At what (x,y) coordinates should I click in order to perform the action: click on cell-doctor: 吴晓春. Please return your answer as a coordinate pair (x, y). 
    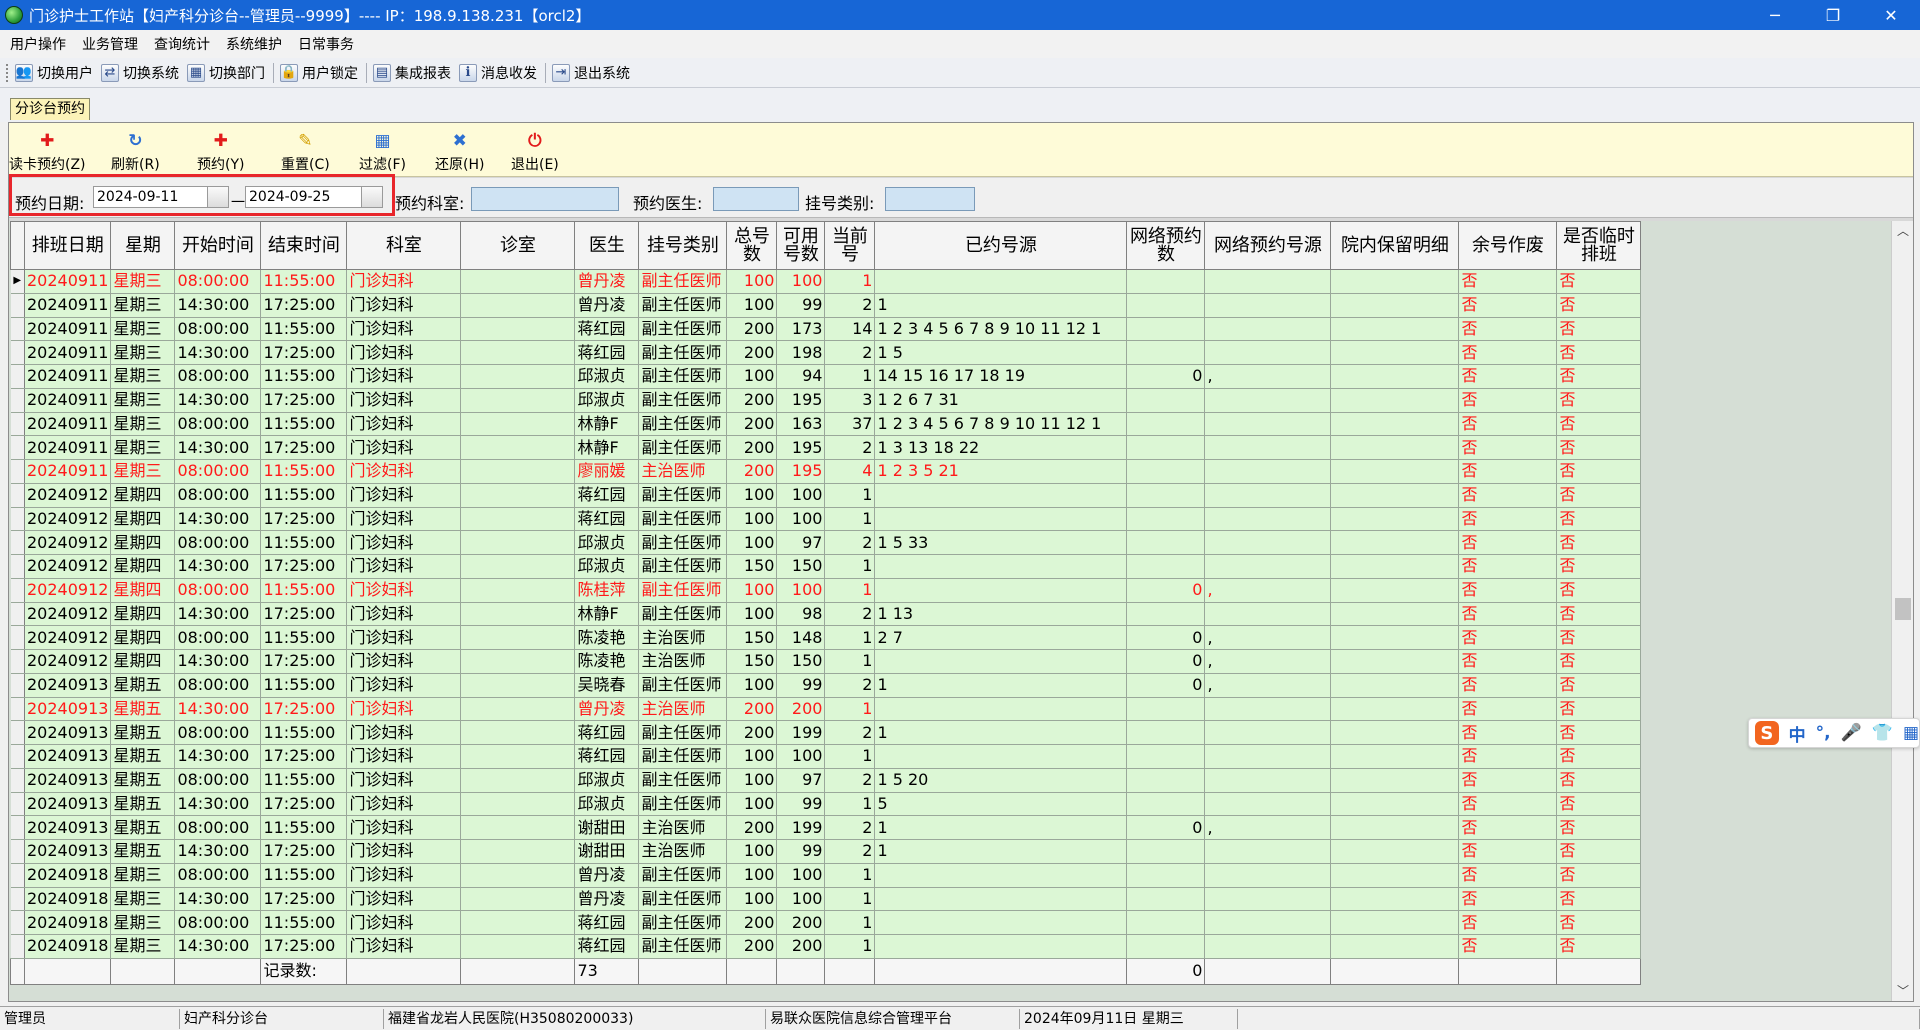
    Looking at the image, I should click on (607, 685).